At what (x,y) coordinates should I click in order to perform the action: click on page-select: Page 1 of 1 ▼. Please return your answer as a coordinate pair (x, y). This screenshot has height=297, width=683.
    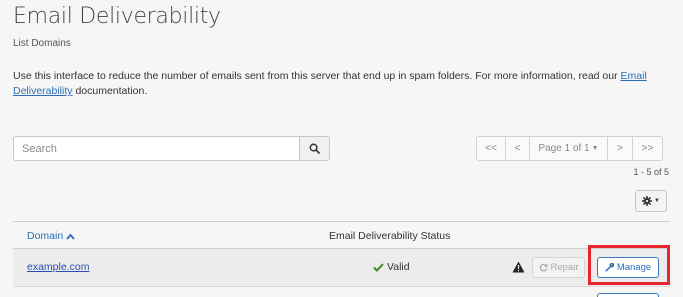
    Looking at the image, I should click on (568, 148).